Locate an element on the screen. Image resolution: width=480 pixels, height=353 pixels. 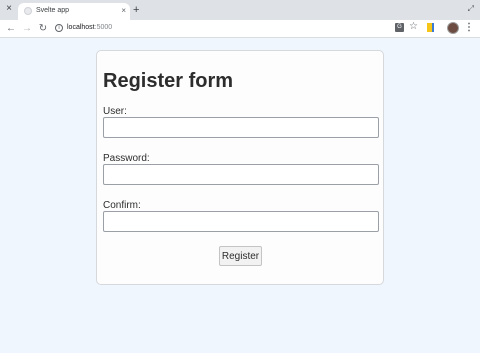
restore-icon: ⤢ is located at coordinates (471, 9).